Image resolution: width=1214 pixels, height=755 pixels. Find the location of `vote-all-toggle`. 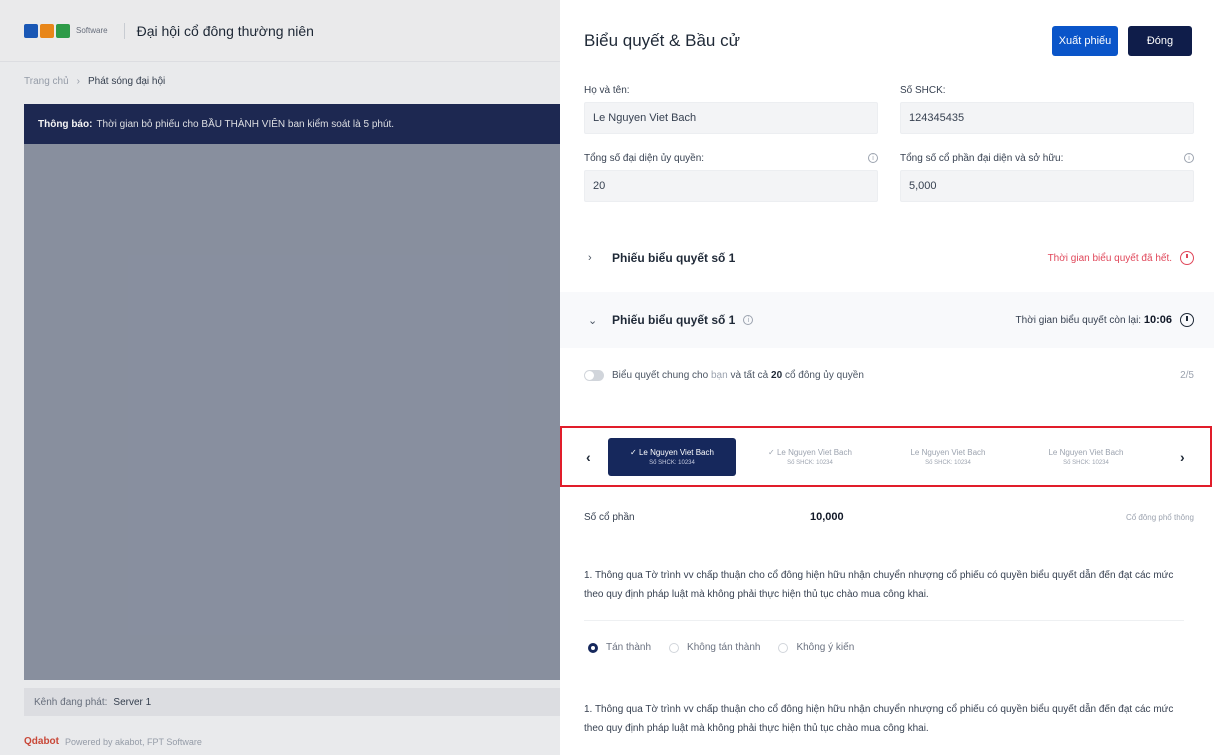

vote-all-toggle is located at coordinates (594, 375).